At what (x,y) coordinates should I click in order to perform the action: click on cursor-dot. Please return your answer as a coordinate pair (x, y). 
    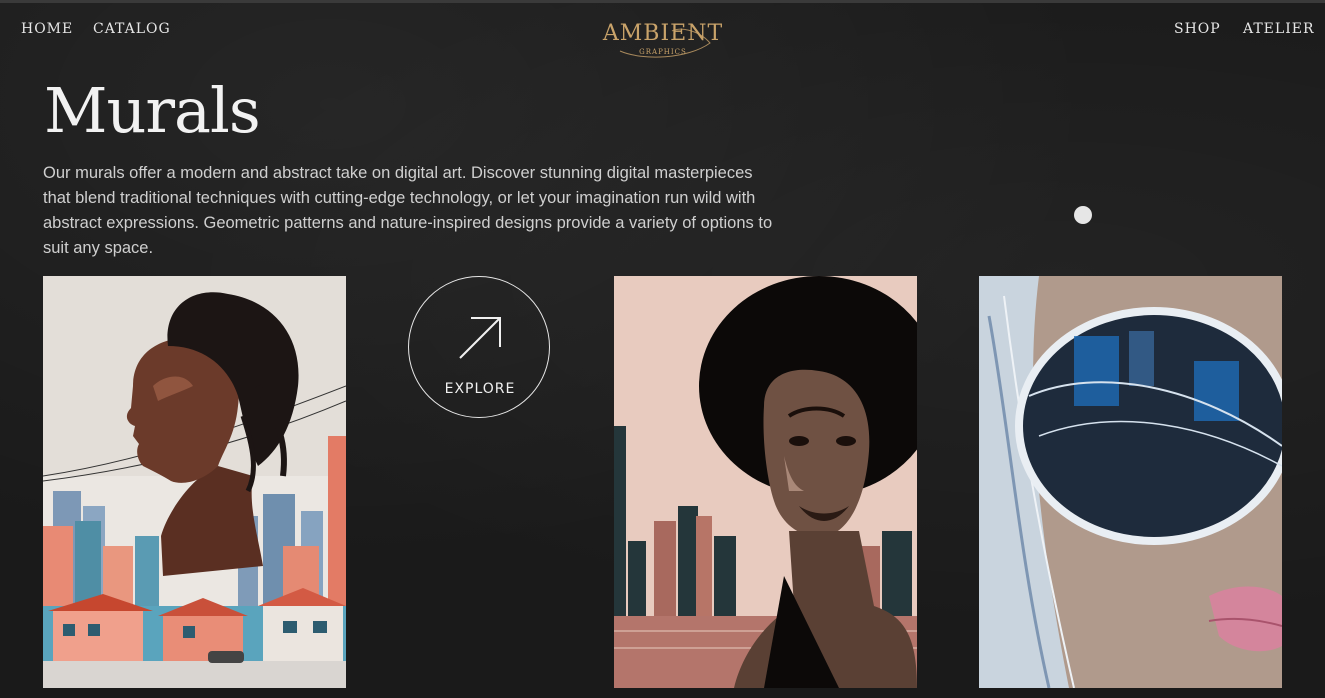
    Looking at the image, I should click on (1083, 215).